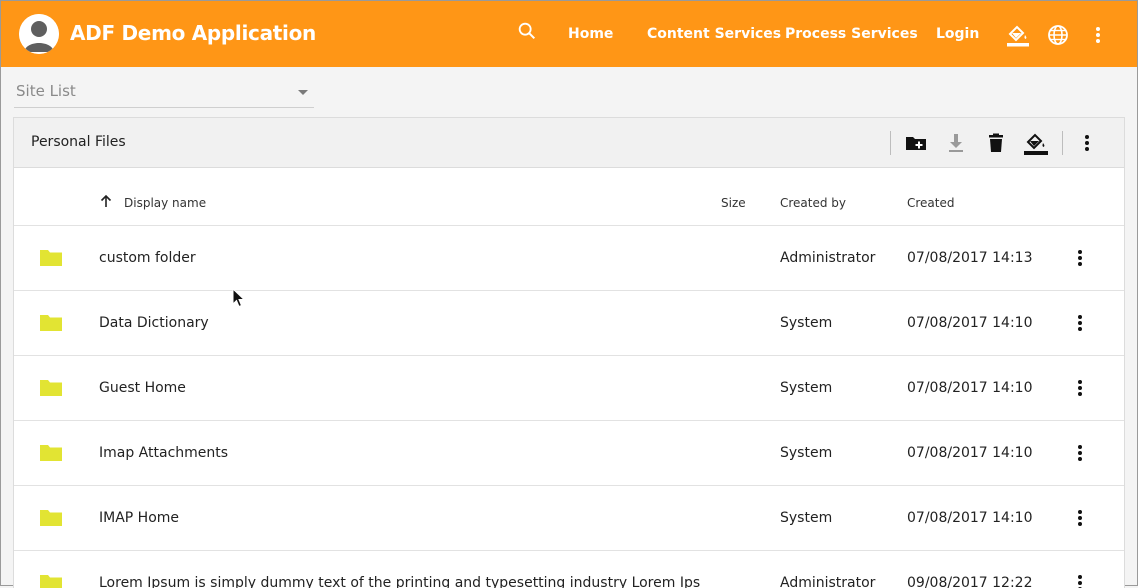  What do you see at coordinates (569, 197) in the screenshot?
I see `table-header: Display name Size Created by Created` at bounding box center [569, 197].